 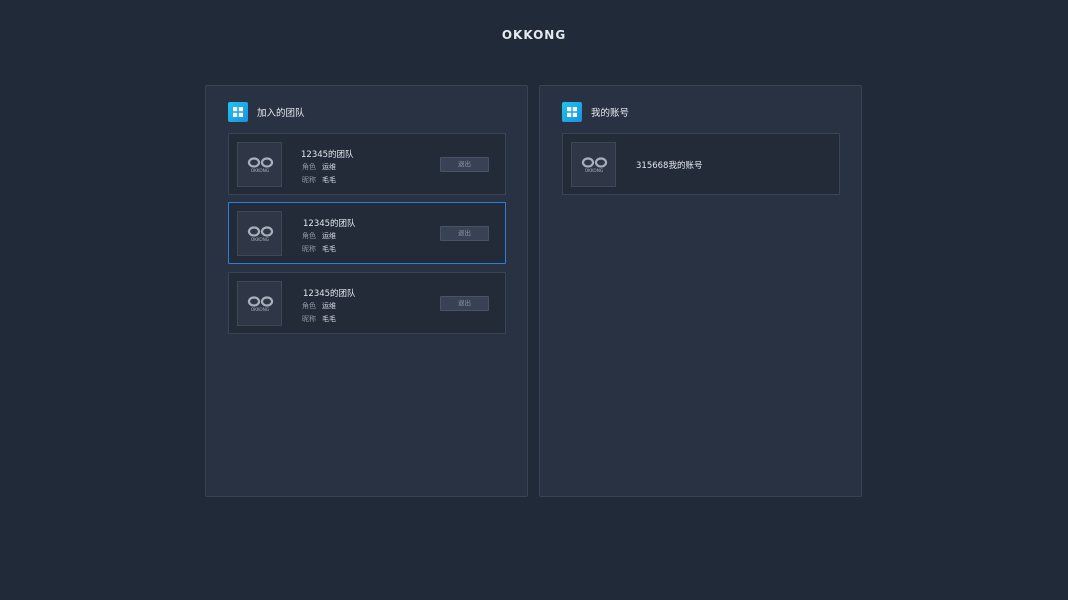 I want to click on account-logo-icon: OKKONG, so click(x=593, y=164).